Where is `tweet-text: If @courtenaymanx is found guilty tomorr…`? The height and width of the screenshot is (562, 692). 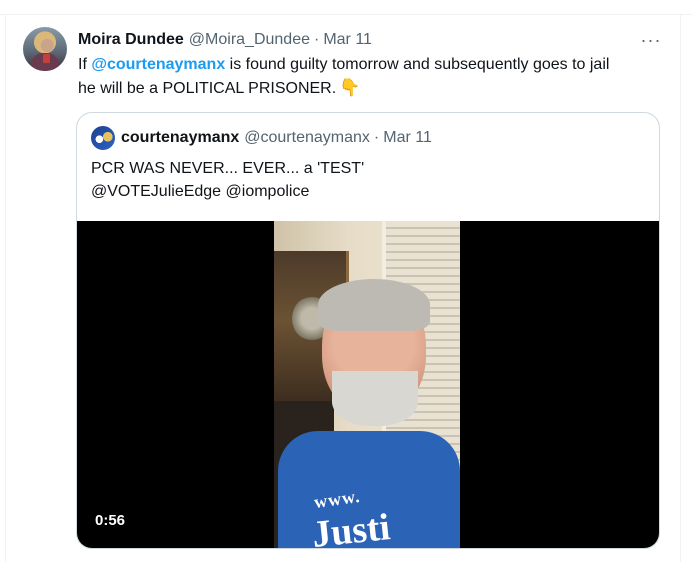
tweet-text: If @courtenaymanx is found guilty tomorr… is located at coordinates (368, 76).